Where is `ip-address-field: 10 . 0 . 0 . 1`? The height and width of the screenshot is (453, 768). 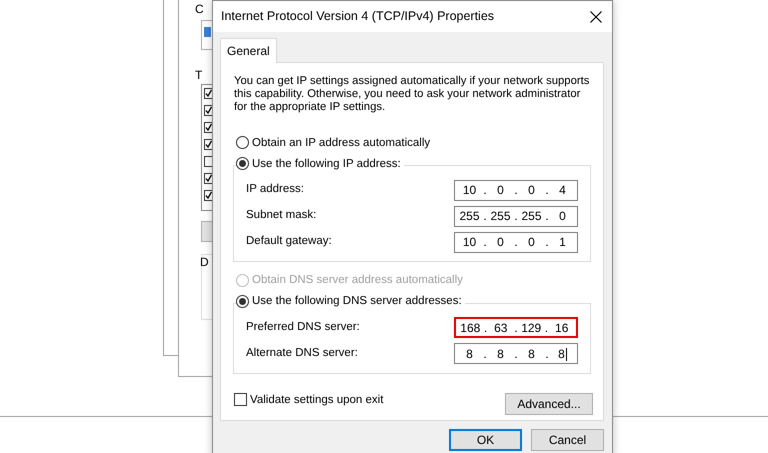 ip-address-field: 10 . 0 . 0 . 1 is located at coordinates (516, 242).